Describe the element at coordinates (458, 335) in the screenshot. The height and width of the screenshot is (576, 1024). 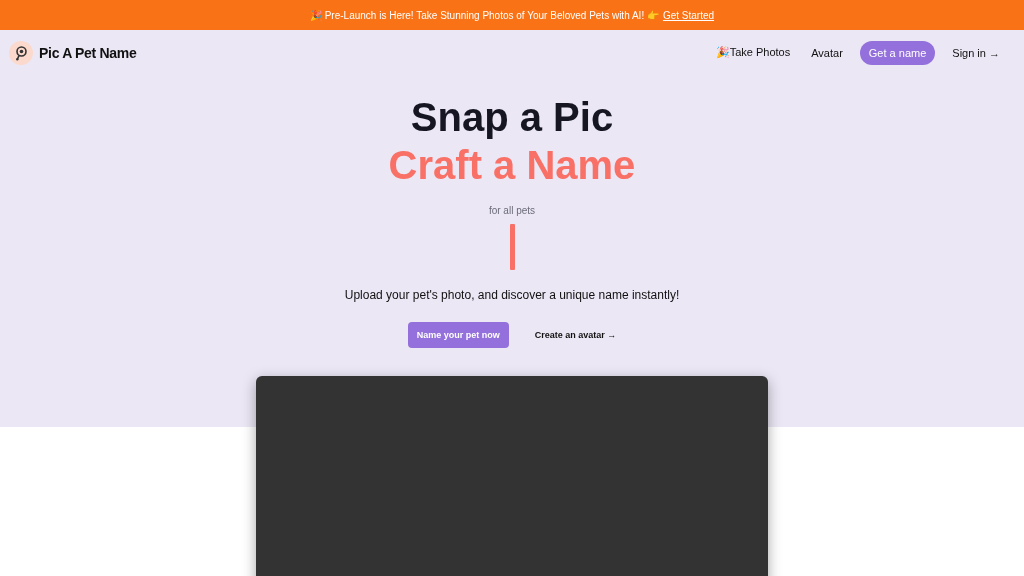
I see `name-pet-button: Name your pet now` at that location.